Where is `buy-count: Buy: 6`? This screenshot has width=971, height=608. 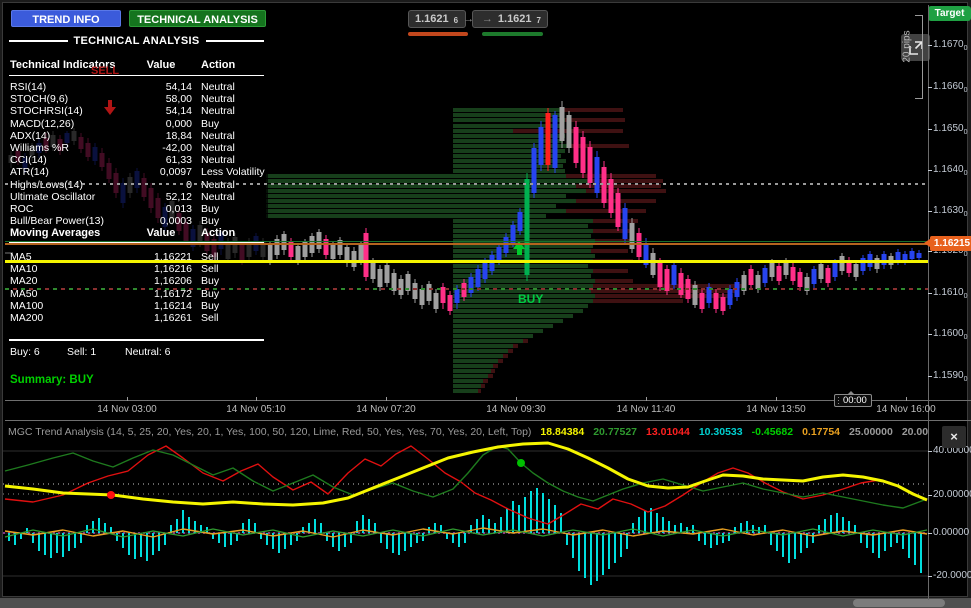 buy-count: Buy: 6 is located at coordinates (25, 352).